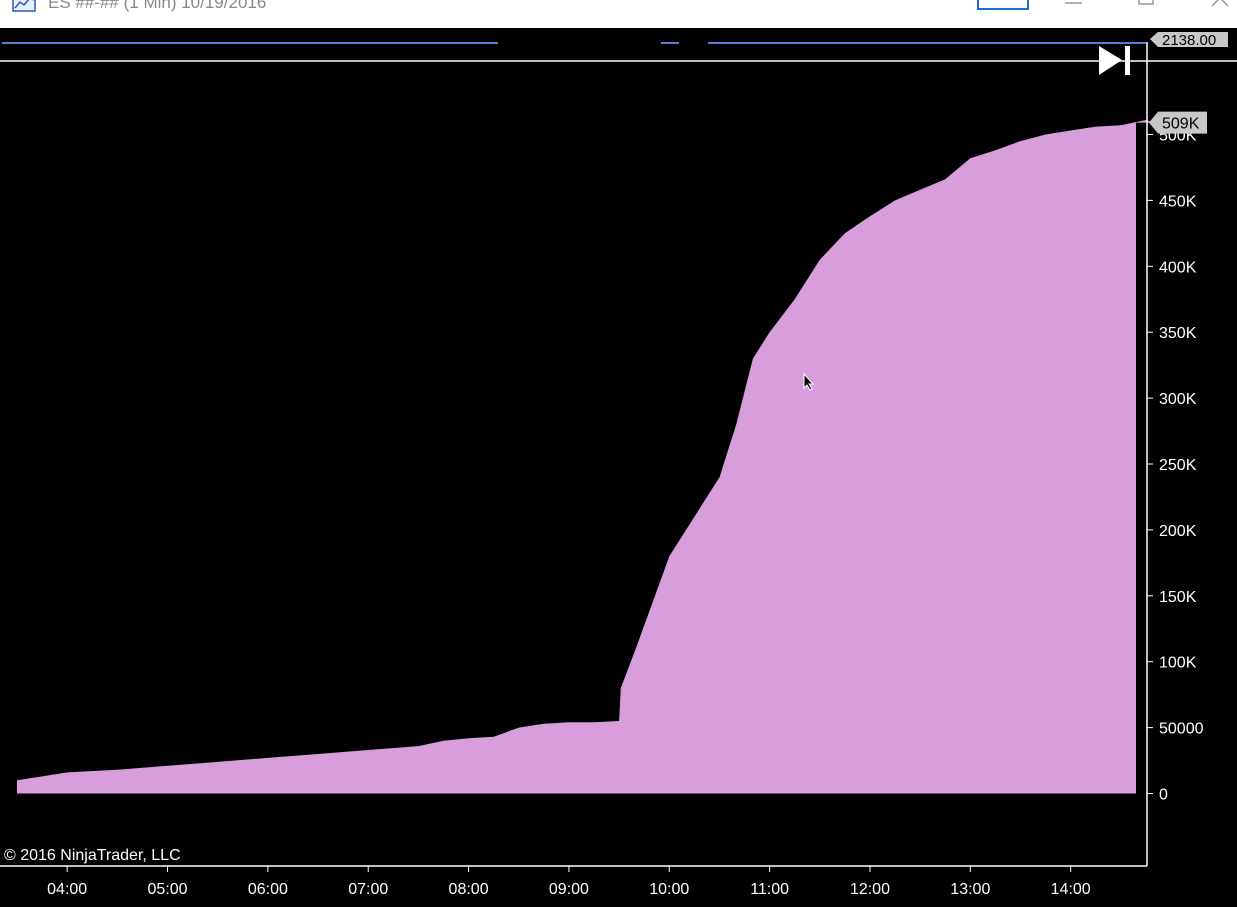  What do you see at coordinates (1071, 889) in the screenshot?
I see `x-tick-label: 14:00` at bounding box center [1071, 889].